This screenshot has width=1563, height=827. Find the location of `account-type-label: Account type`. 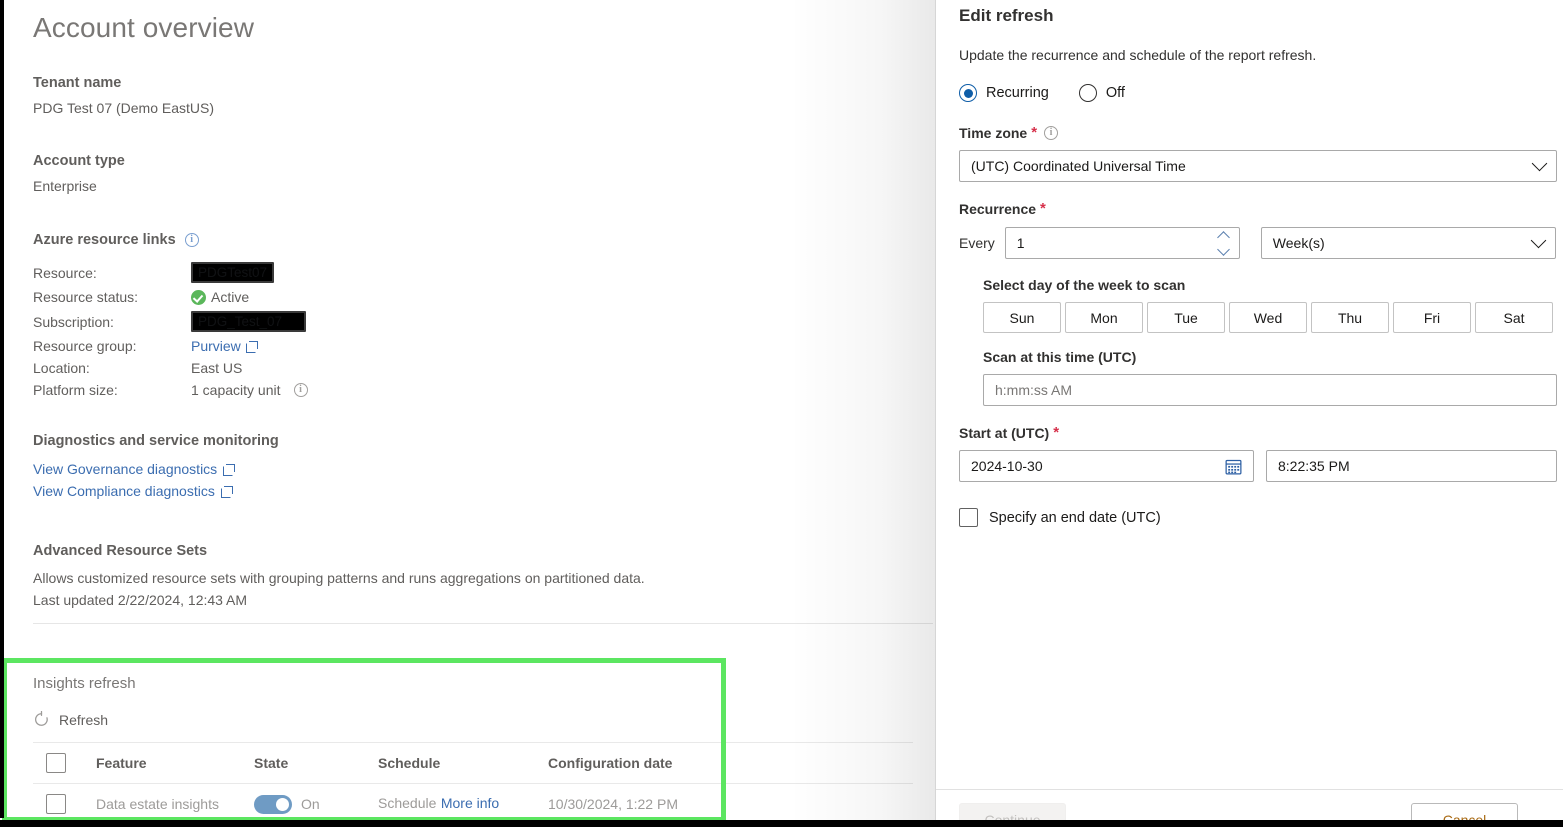

account-type-label: Account type is located at coordinates (79, 161).